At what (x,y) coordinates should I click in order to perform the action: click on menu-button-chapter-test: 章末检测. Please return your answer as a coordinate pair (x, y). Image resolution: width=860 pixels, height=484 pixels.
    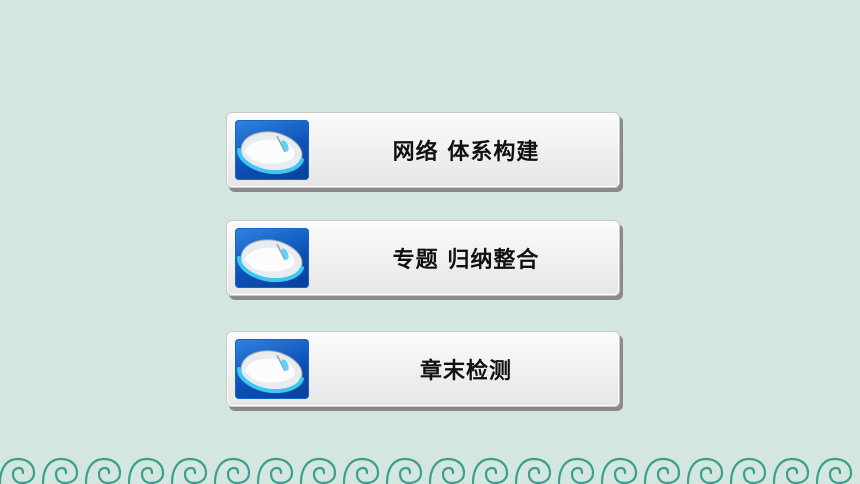
    Looking at the image, I should click on (423, 369).